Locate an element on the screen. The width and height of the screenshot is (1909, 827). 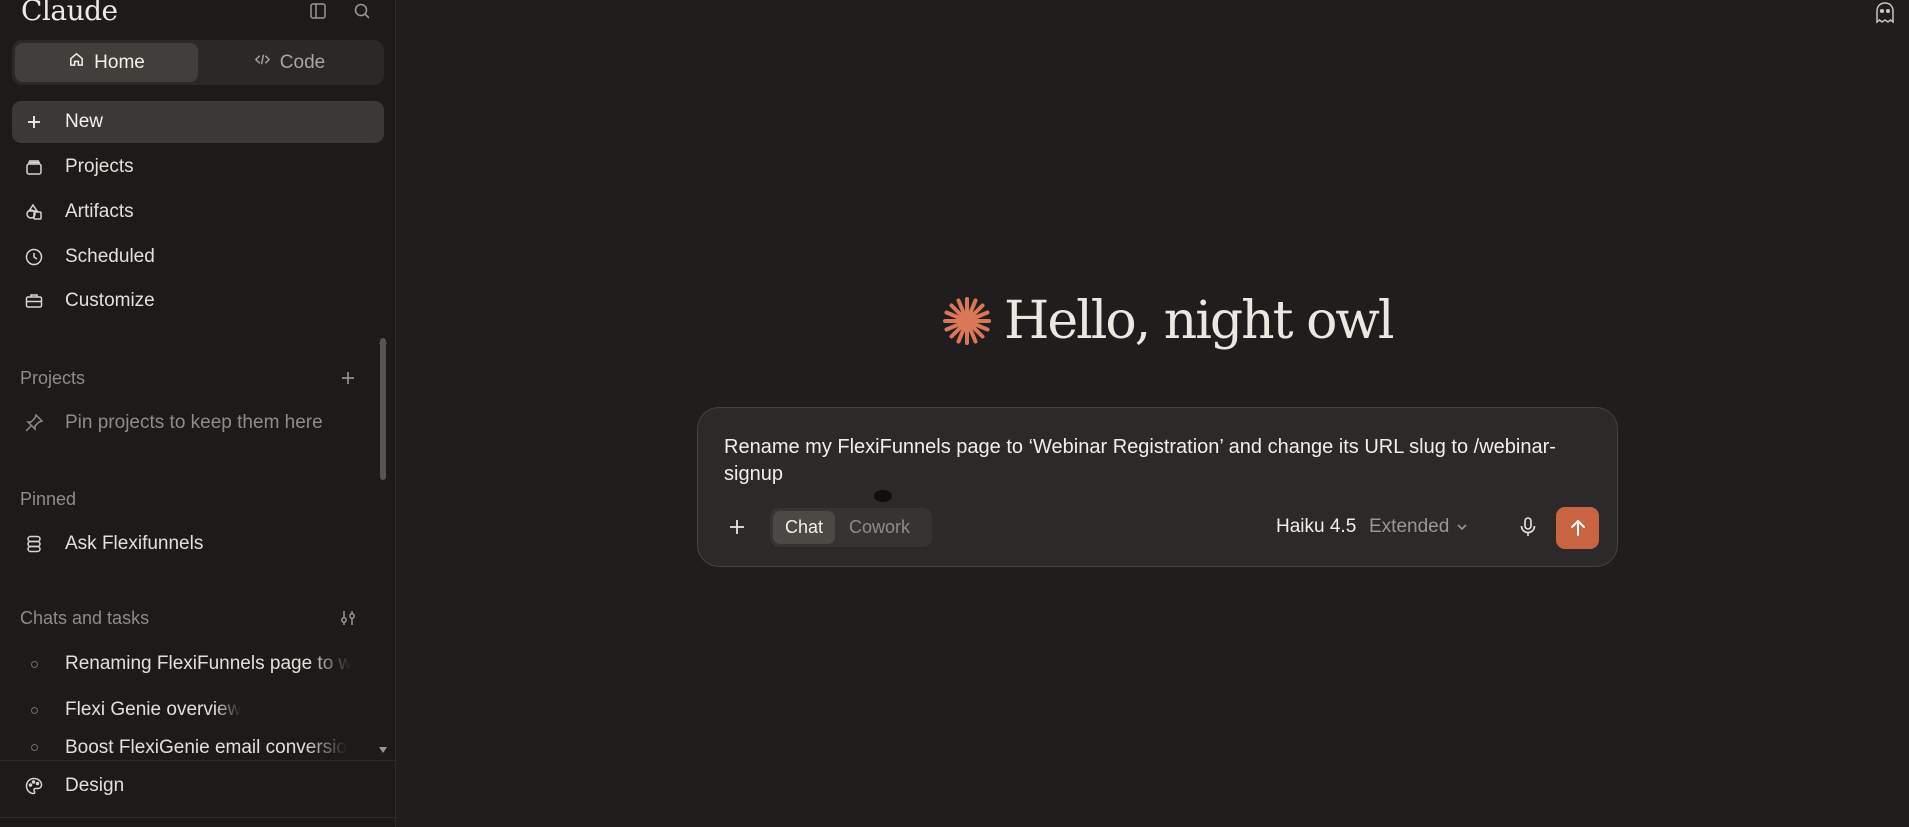
pinned-item-ask-flexifunnels: Ask Flexifunnels is located at coordinates (198, 544).